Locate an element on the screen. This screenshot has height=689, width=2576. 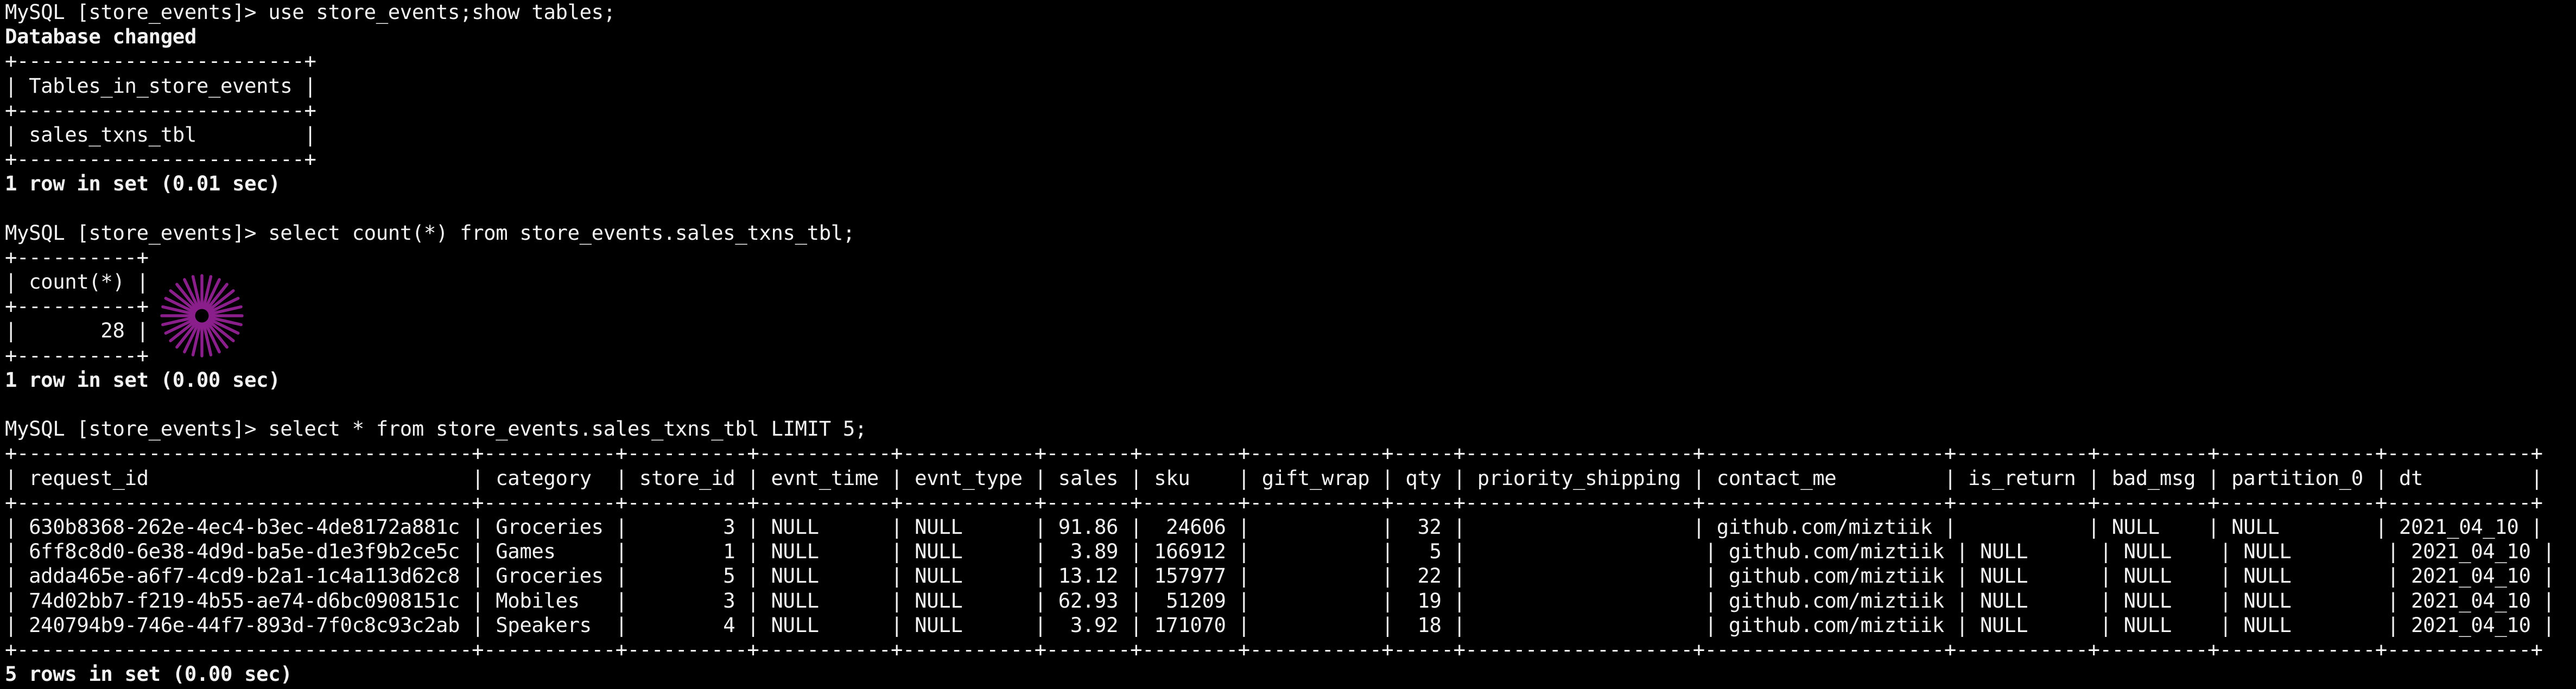
result-summary: 1 row in set (0.00 sec) is located at coordinates (143, 380).